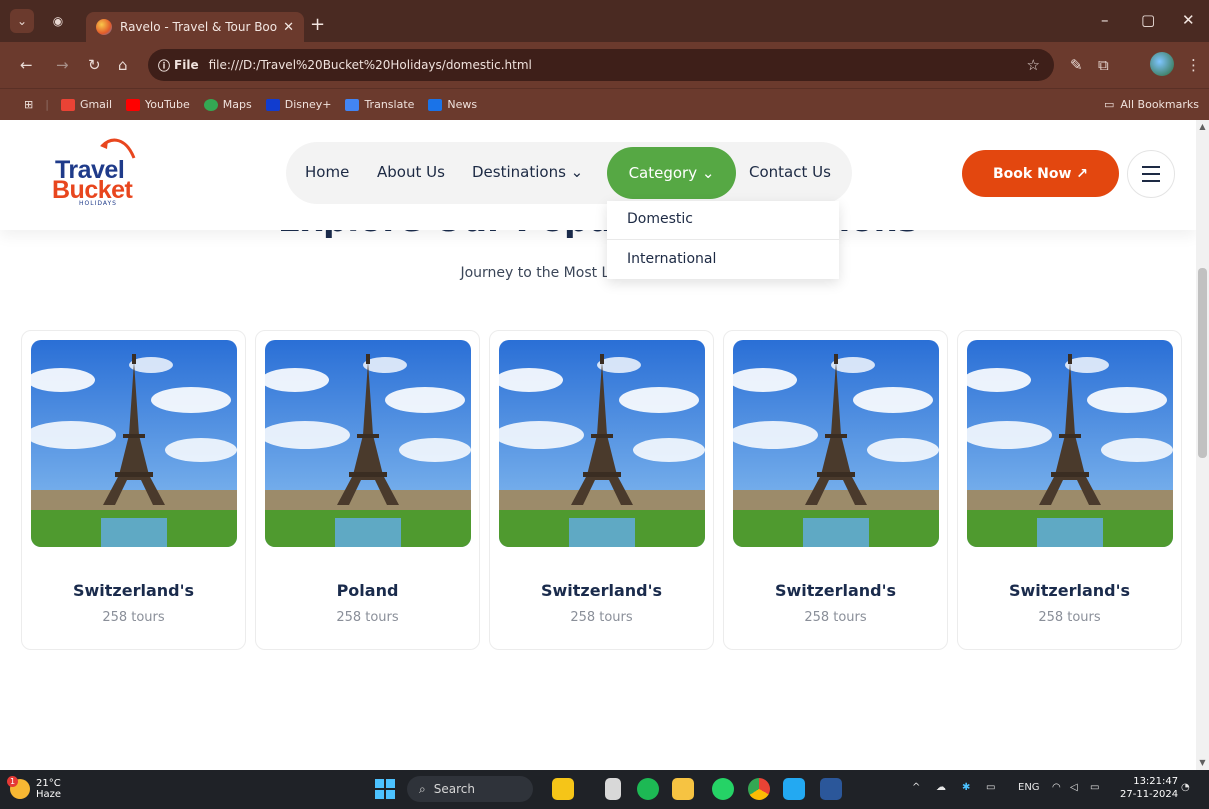 The height and width of the screenshot is (809, 1209). Describe the element at coordinates (671, 173) in the screenshot. I see `nav-category: Category ⌄` at that location.